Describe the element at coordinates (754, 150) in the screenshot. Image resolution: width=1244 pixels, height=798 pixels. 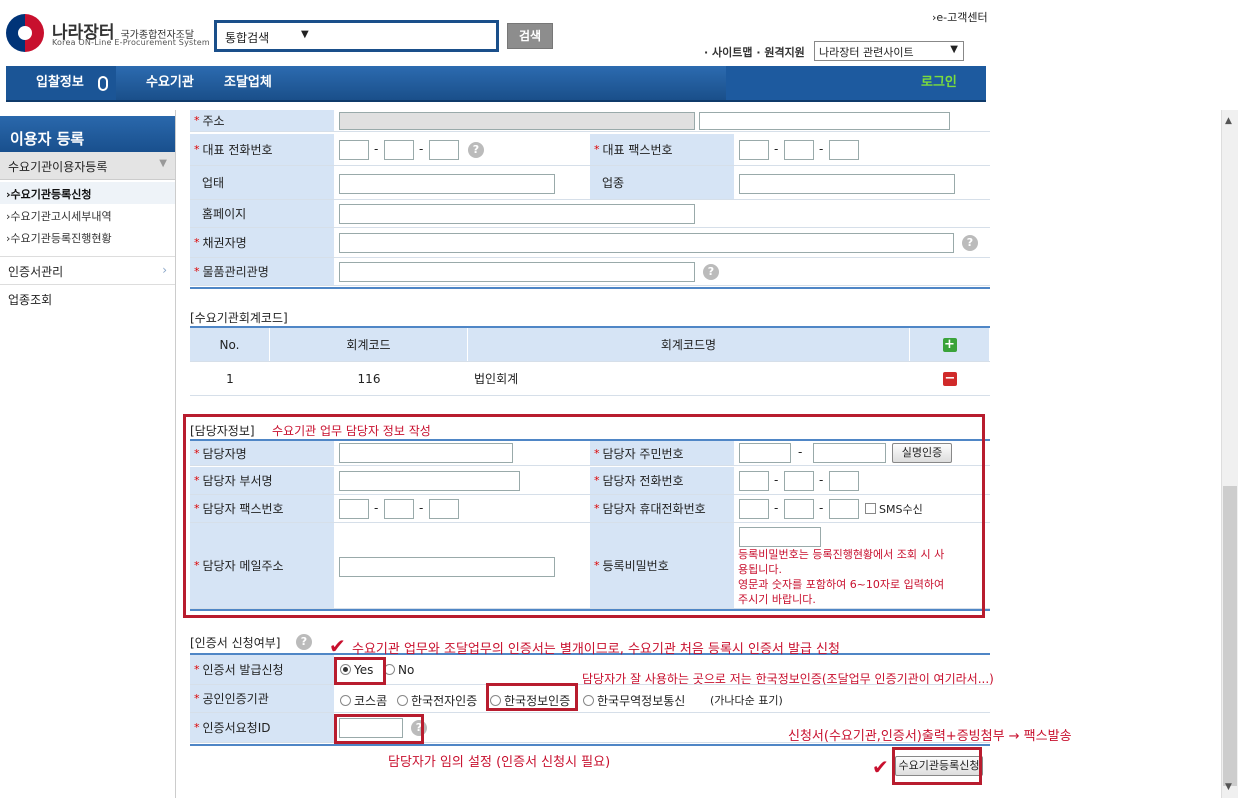
I see `rep-fax-1-input` at that location.